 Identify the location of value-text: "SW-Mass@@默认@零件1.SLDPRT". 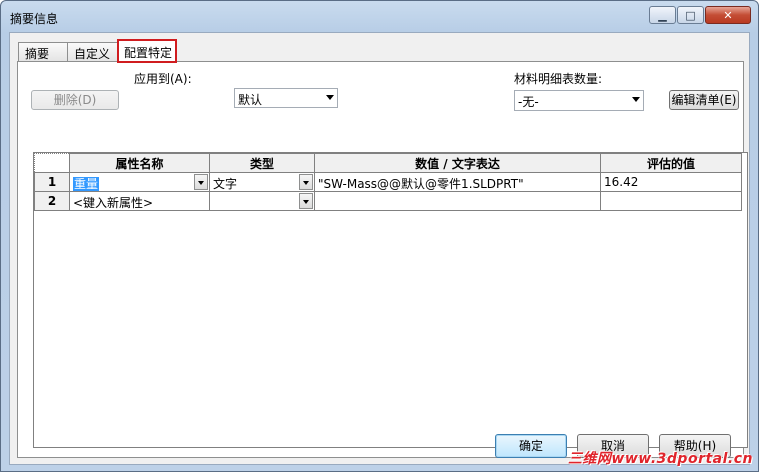
(421, 184).